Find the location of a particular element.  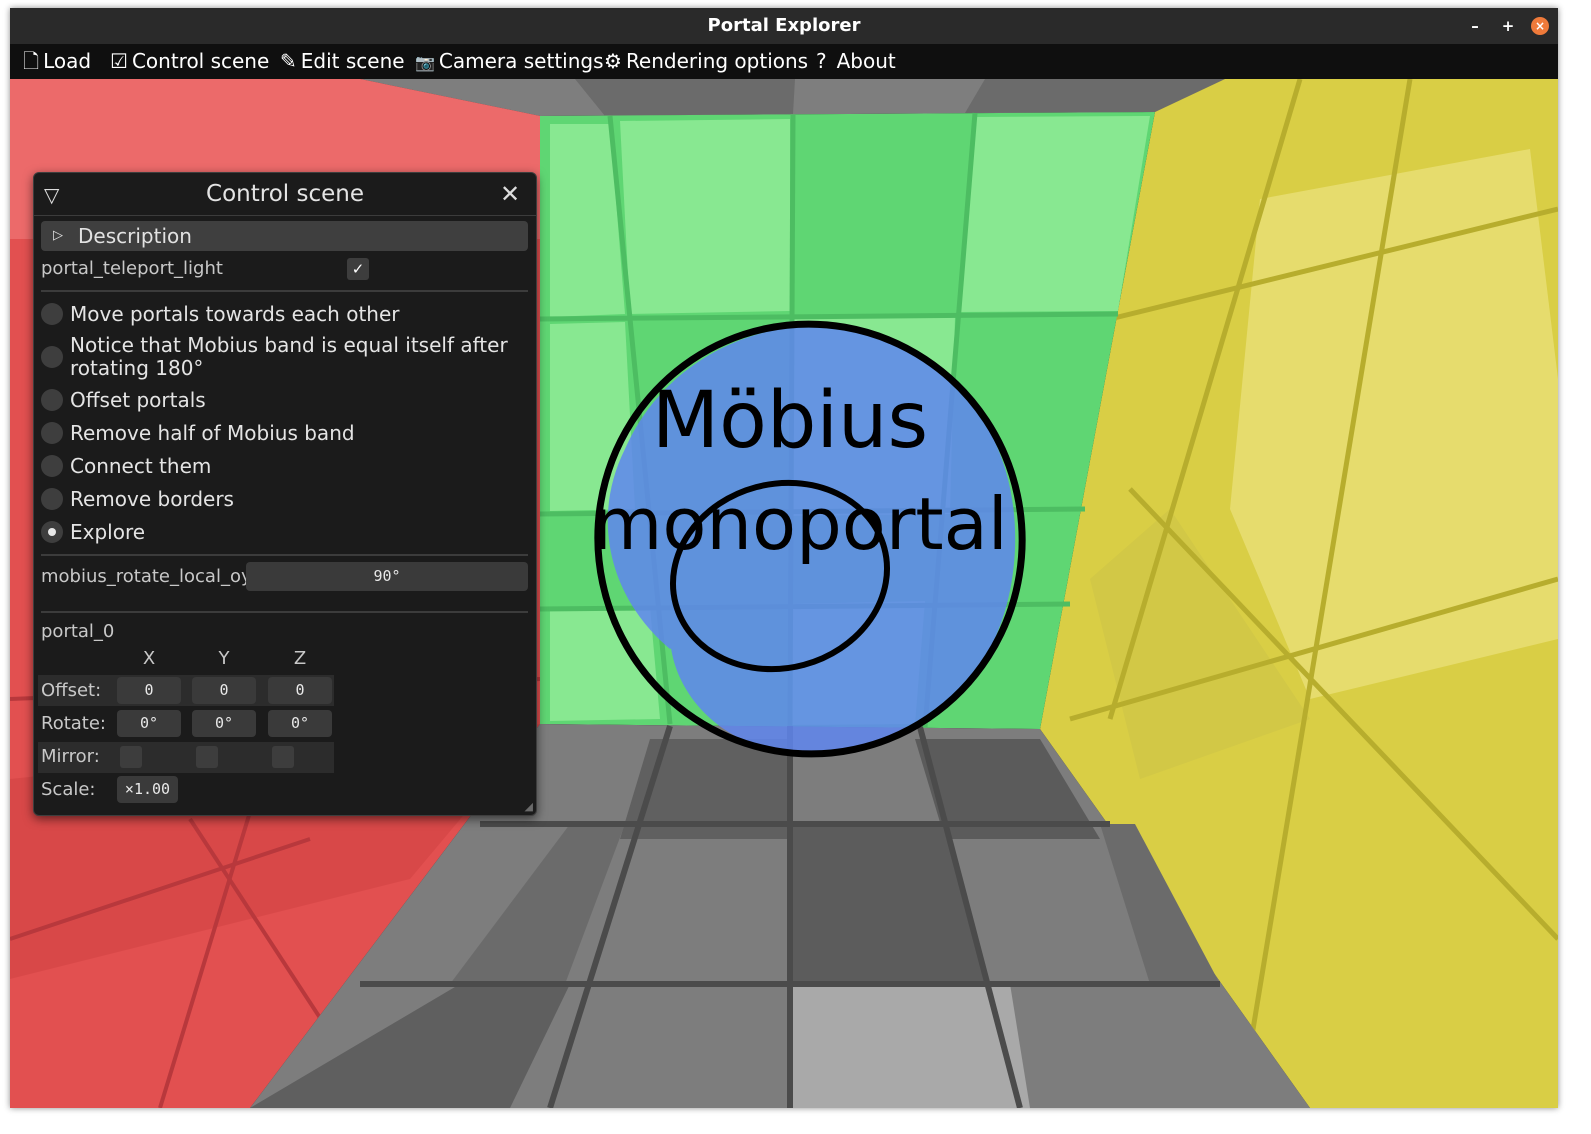

menu-camera-settings: 📷 Camera settings is located at coordinates (509, 61).